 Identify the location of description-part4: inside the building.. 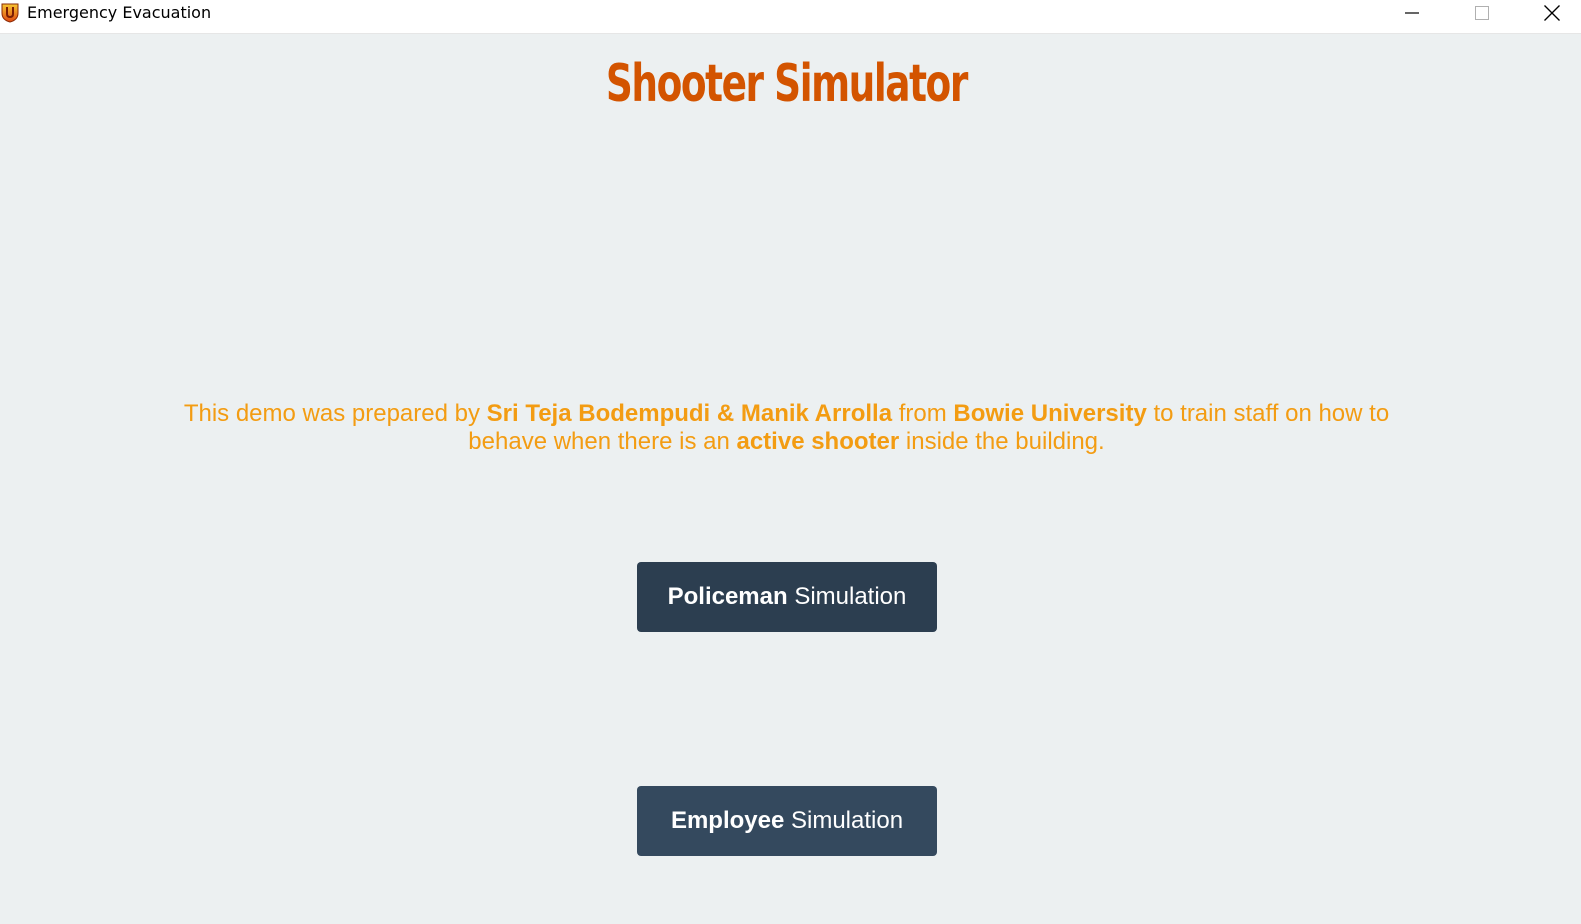
(1002, 441).